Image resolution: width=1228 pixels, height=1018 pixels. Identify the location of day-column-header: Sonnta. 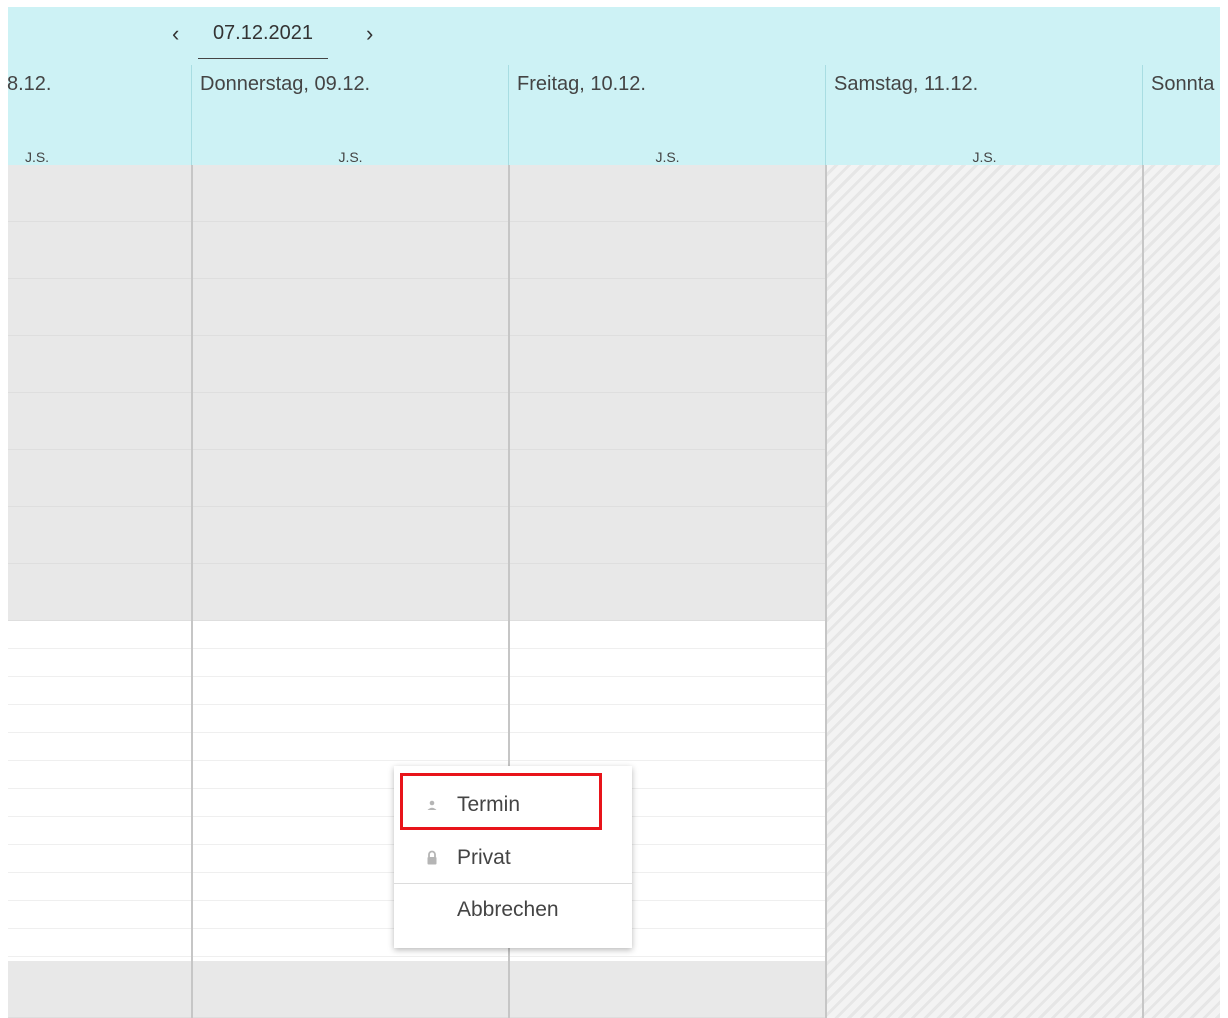
(1181, 115).